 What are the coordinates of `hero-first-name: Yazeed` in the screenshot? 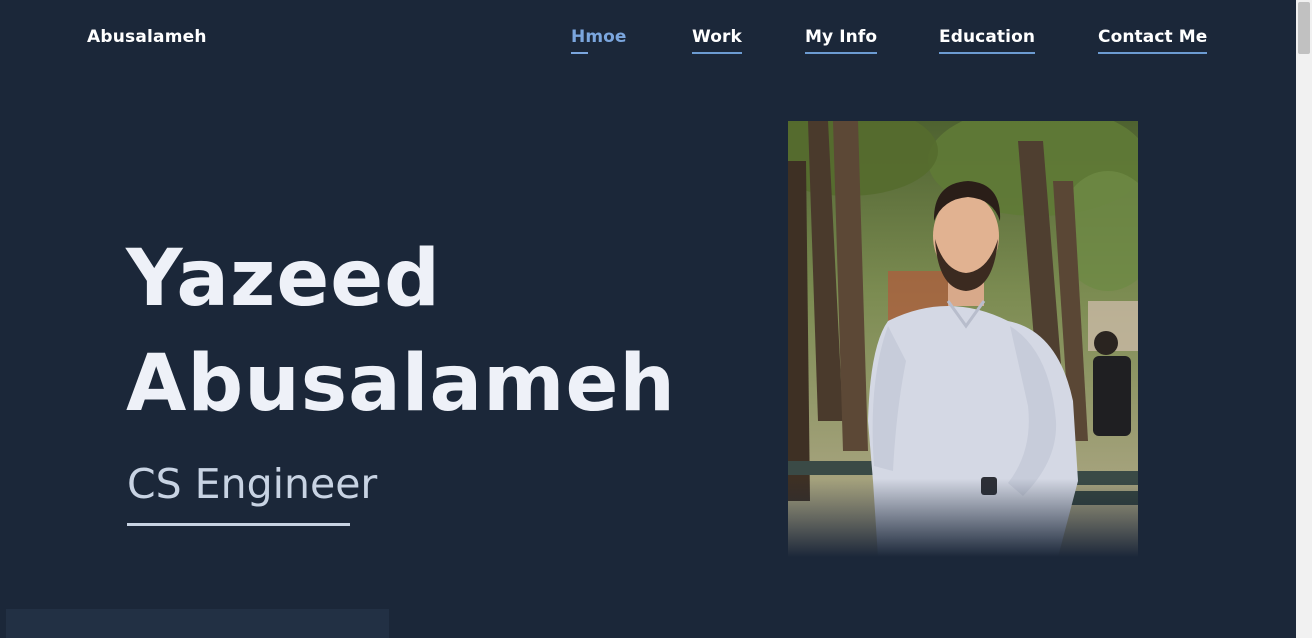 It's located at (283, 279).